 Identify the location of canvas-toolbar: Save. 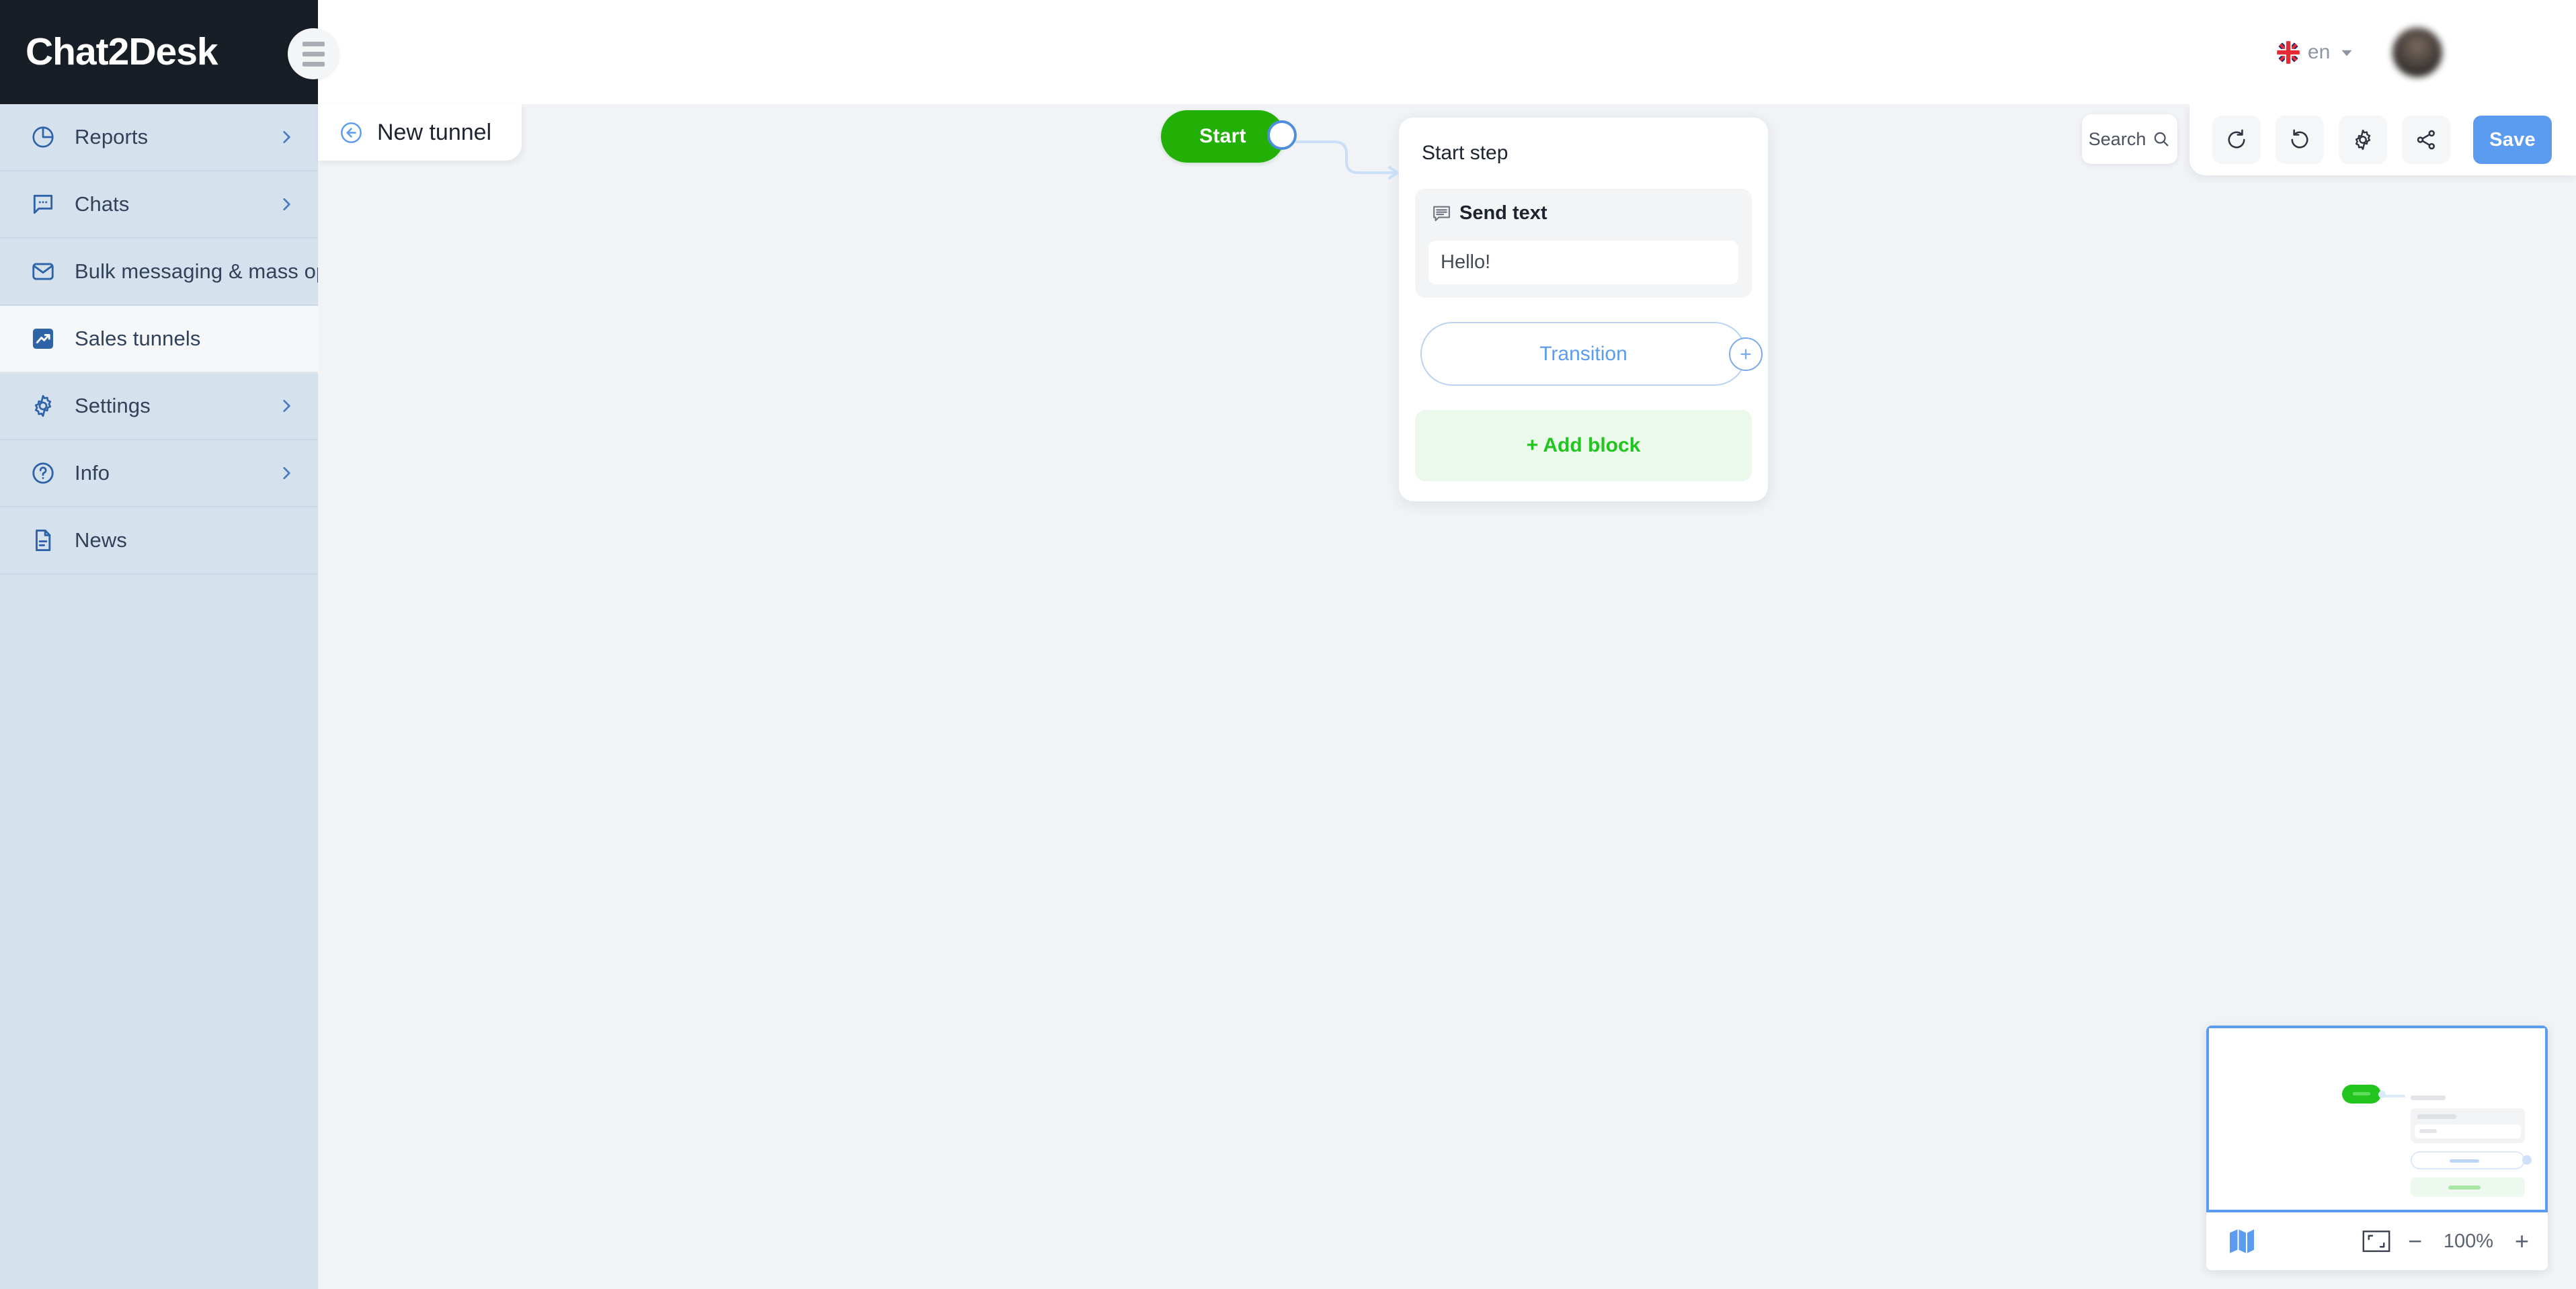
(2382, 140).